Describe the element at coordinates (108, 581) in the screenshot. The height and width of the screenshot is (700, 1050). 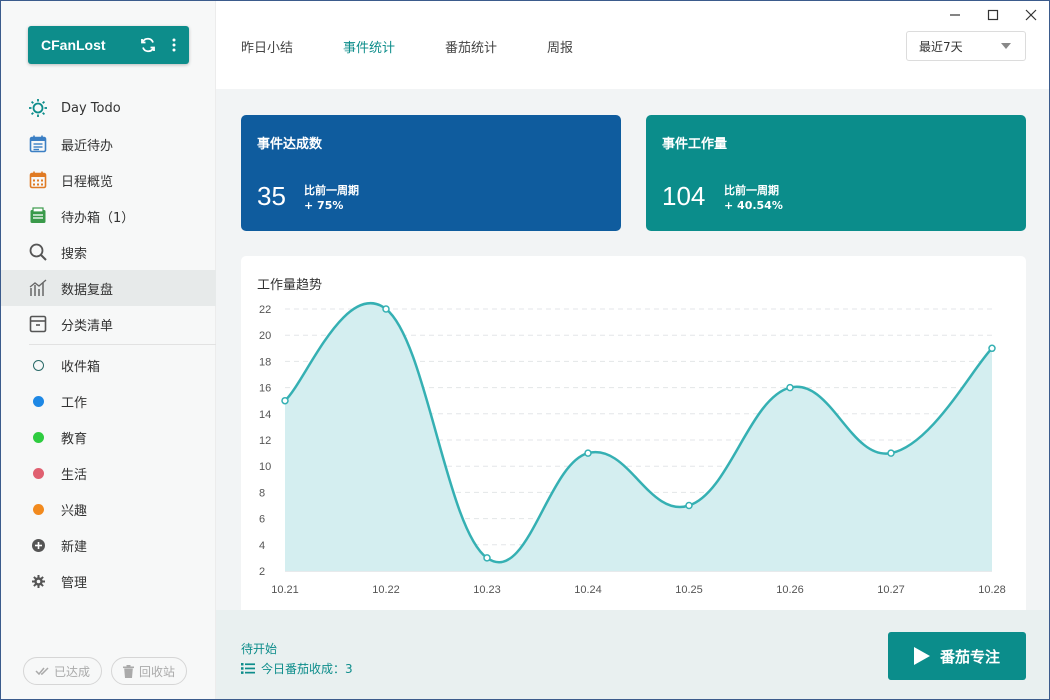
I see `action-manage: 管理` at that location.